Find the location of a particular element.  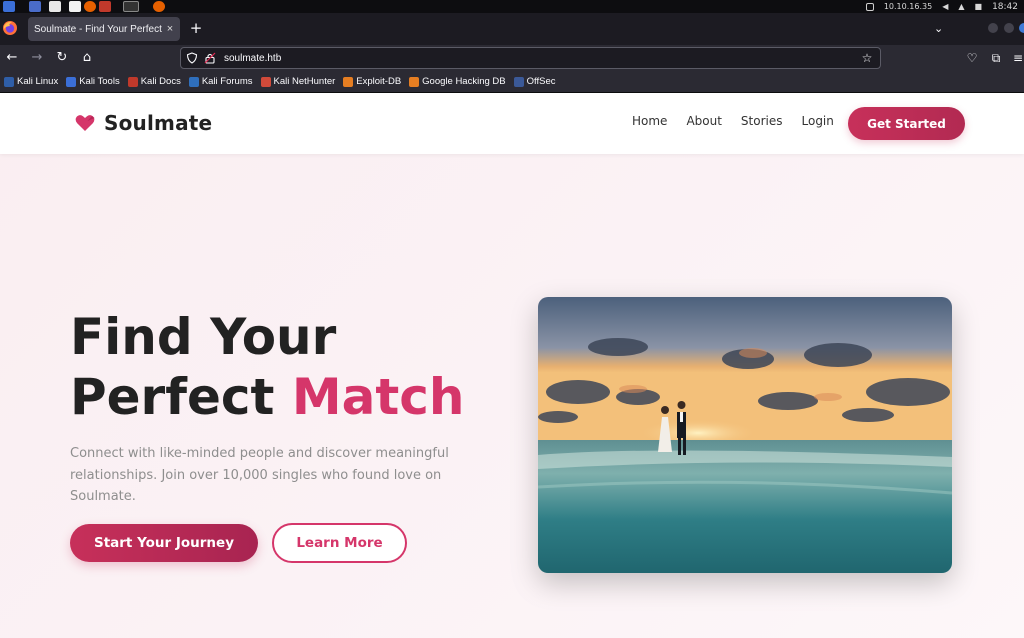

nav-toolbar: ← → ↻ ⌂ soulmate.htb ☆ ♡ ⧉ ≡ is located at coordinates (512, 58).